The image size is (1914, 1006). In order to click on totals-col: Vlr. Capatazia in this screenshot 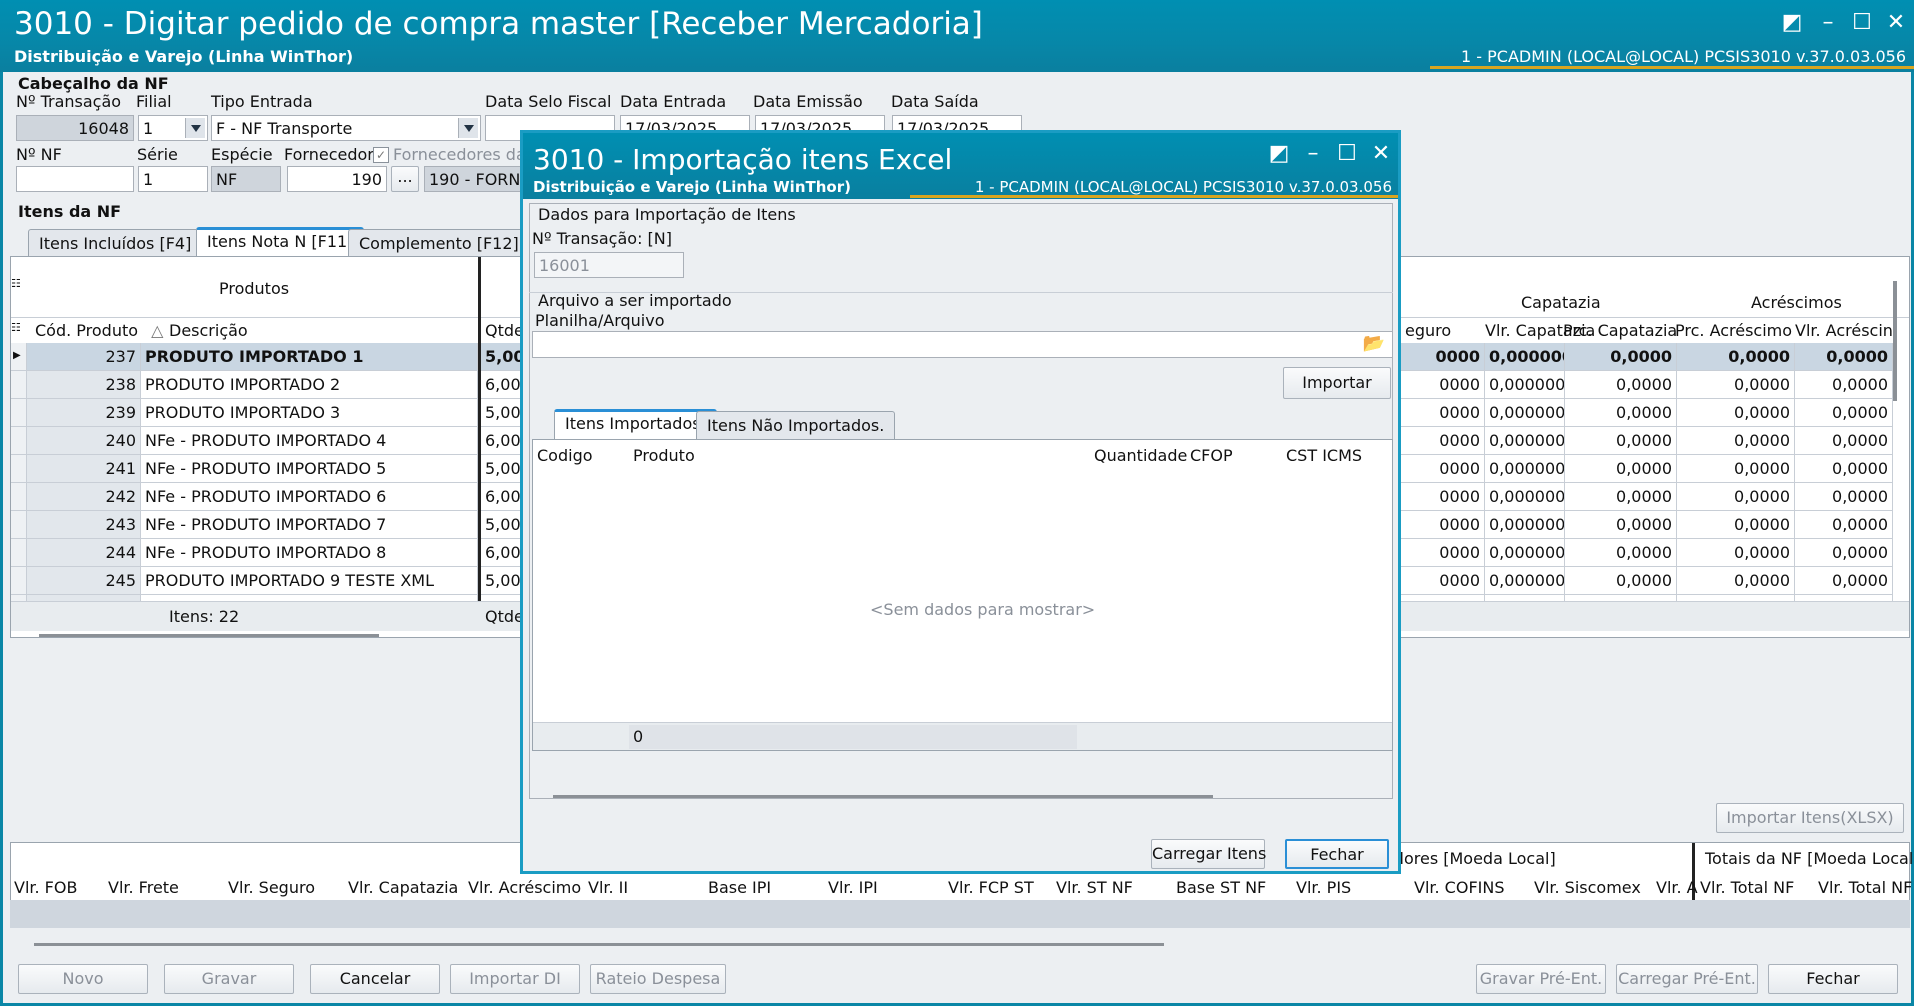, I will do `click(403, 887)`.